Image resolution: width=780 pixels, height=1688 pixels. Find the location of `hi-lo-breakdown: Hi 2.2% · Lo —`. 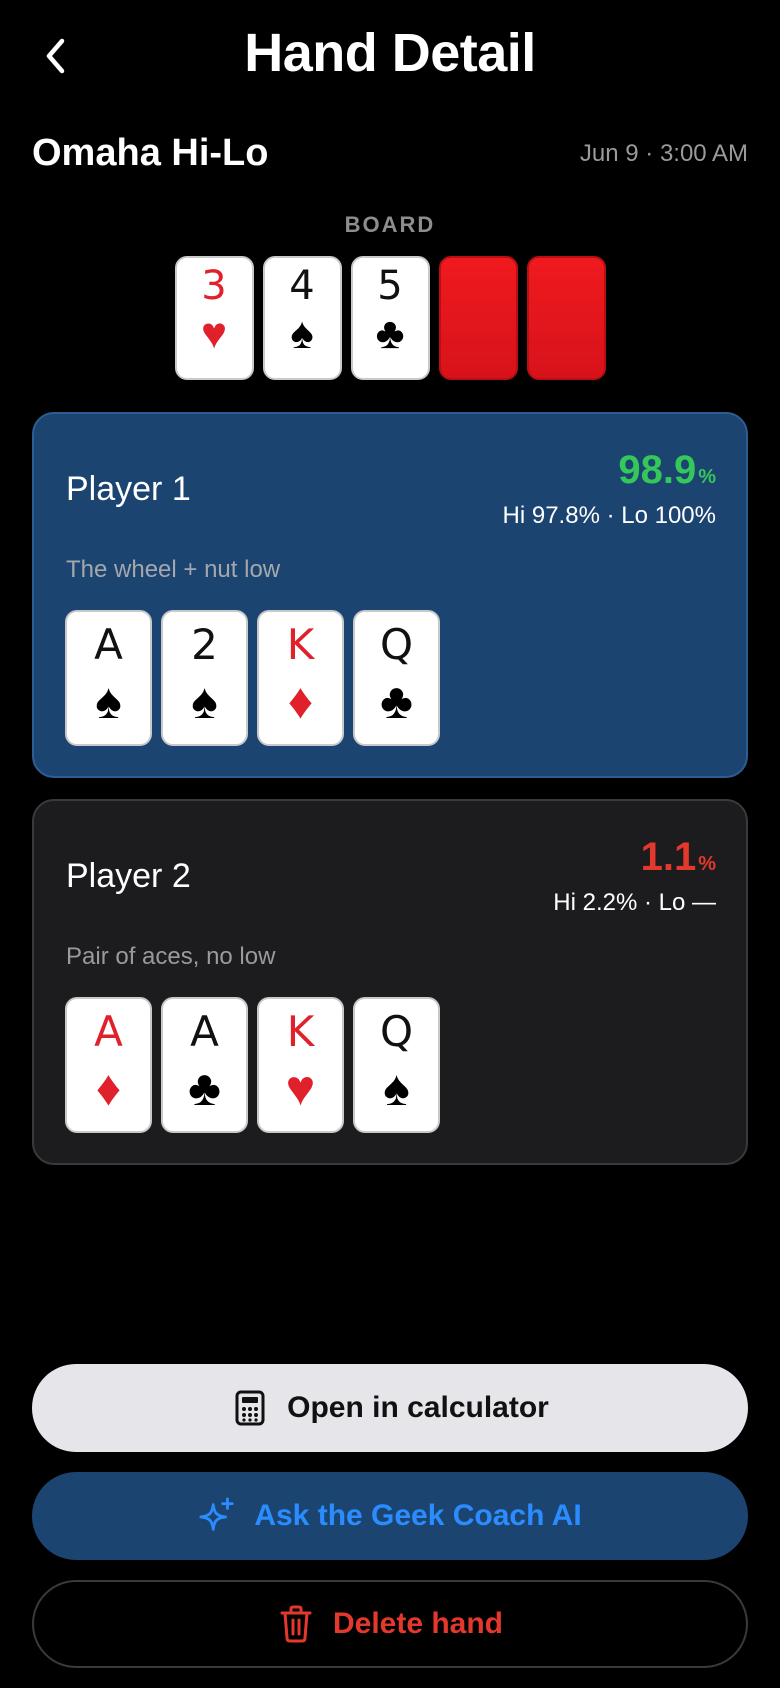

hi-lo-breakdown: Hi 2.2% · Lo — is located at coordinates (634, 902).